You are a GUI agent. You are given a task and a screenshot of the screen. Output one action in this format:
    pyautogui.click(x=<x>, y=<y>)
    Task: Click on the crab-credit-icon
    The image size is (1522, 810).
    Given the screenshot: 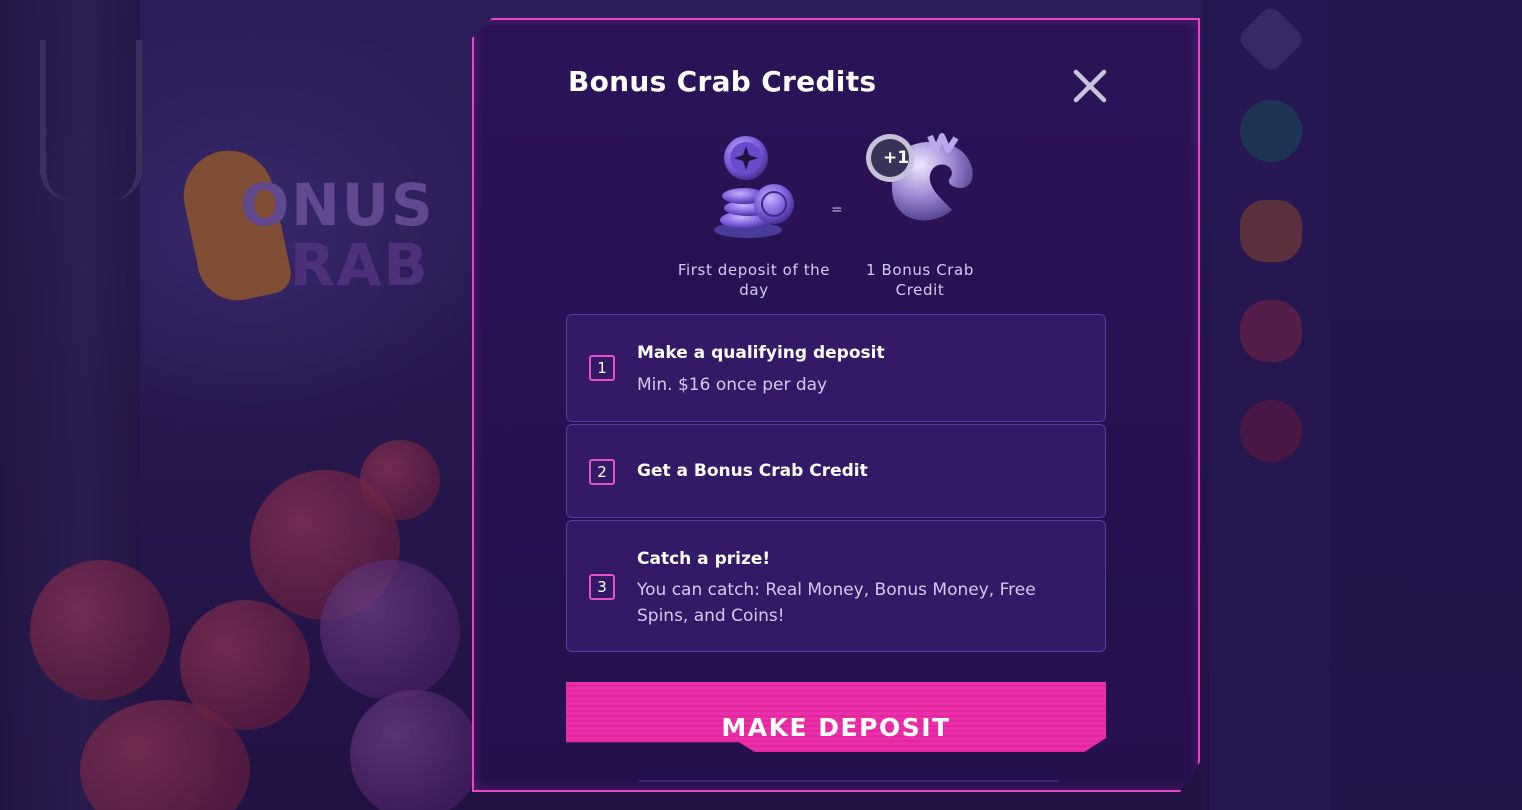 What is the action you would take?
    pyautogui.click(x=921, y=183)
    